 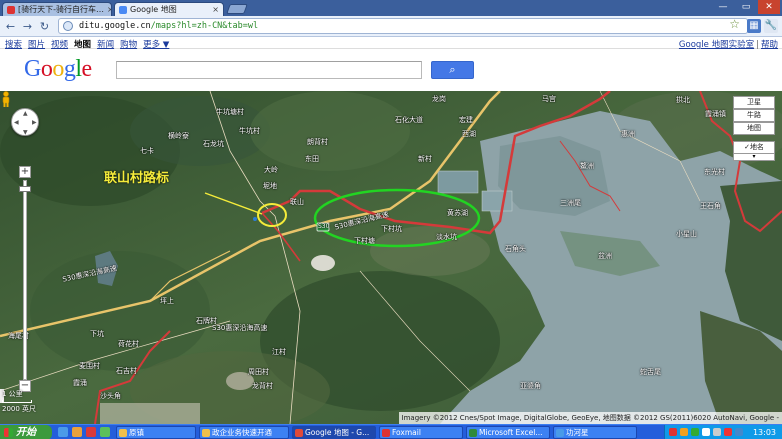 I want to click on gbar-link-images: 图片, so click(x=36, y=44).